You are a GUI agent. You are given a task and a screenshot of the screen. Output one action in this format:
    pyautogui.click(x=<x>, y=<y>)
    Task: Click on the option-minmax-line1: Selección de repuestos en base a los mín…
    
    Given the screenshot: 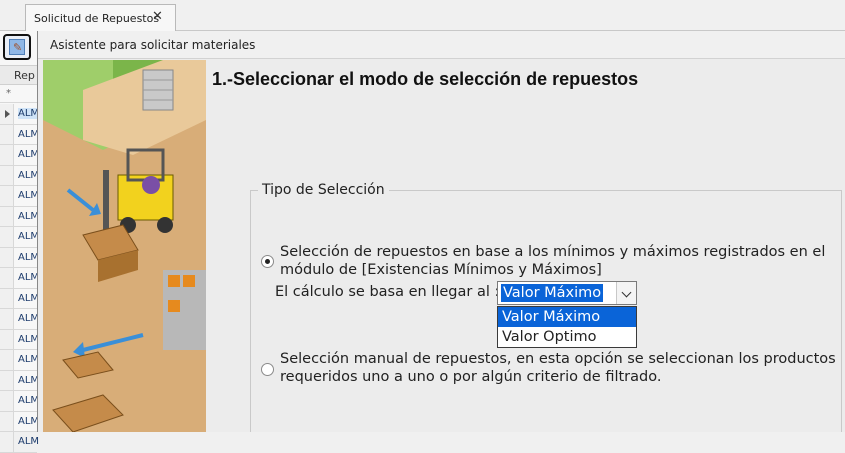 What is the action you would take?
    pyautogui.click(x=553, y=252)
    